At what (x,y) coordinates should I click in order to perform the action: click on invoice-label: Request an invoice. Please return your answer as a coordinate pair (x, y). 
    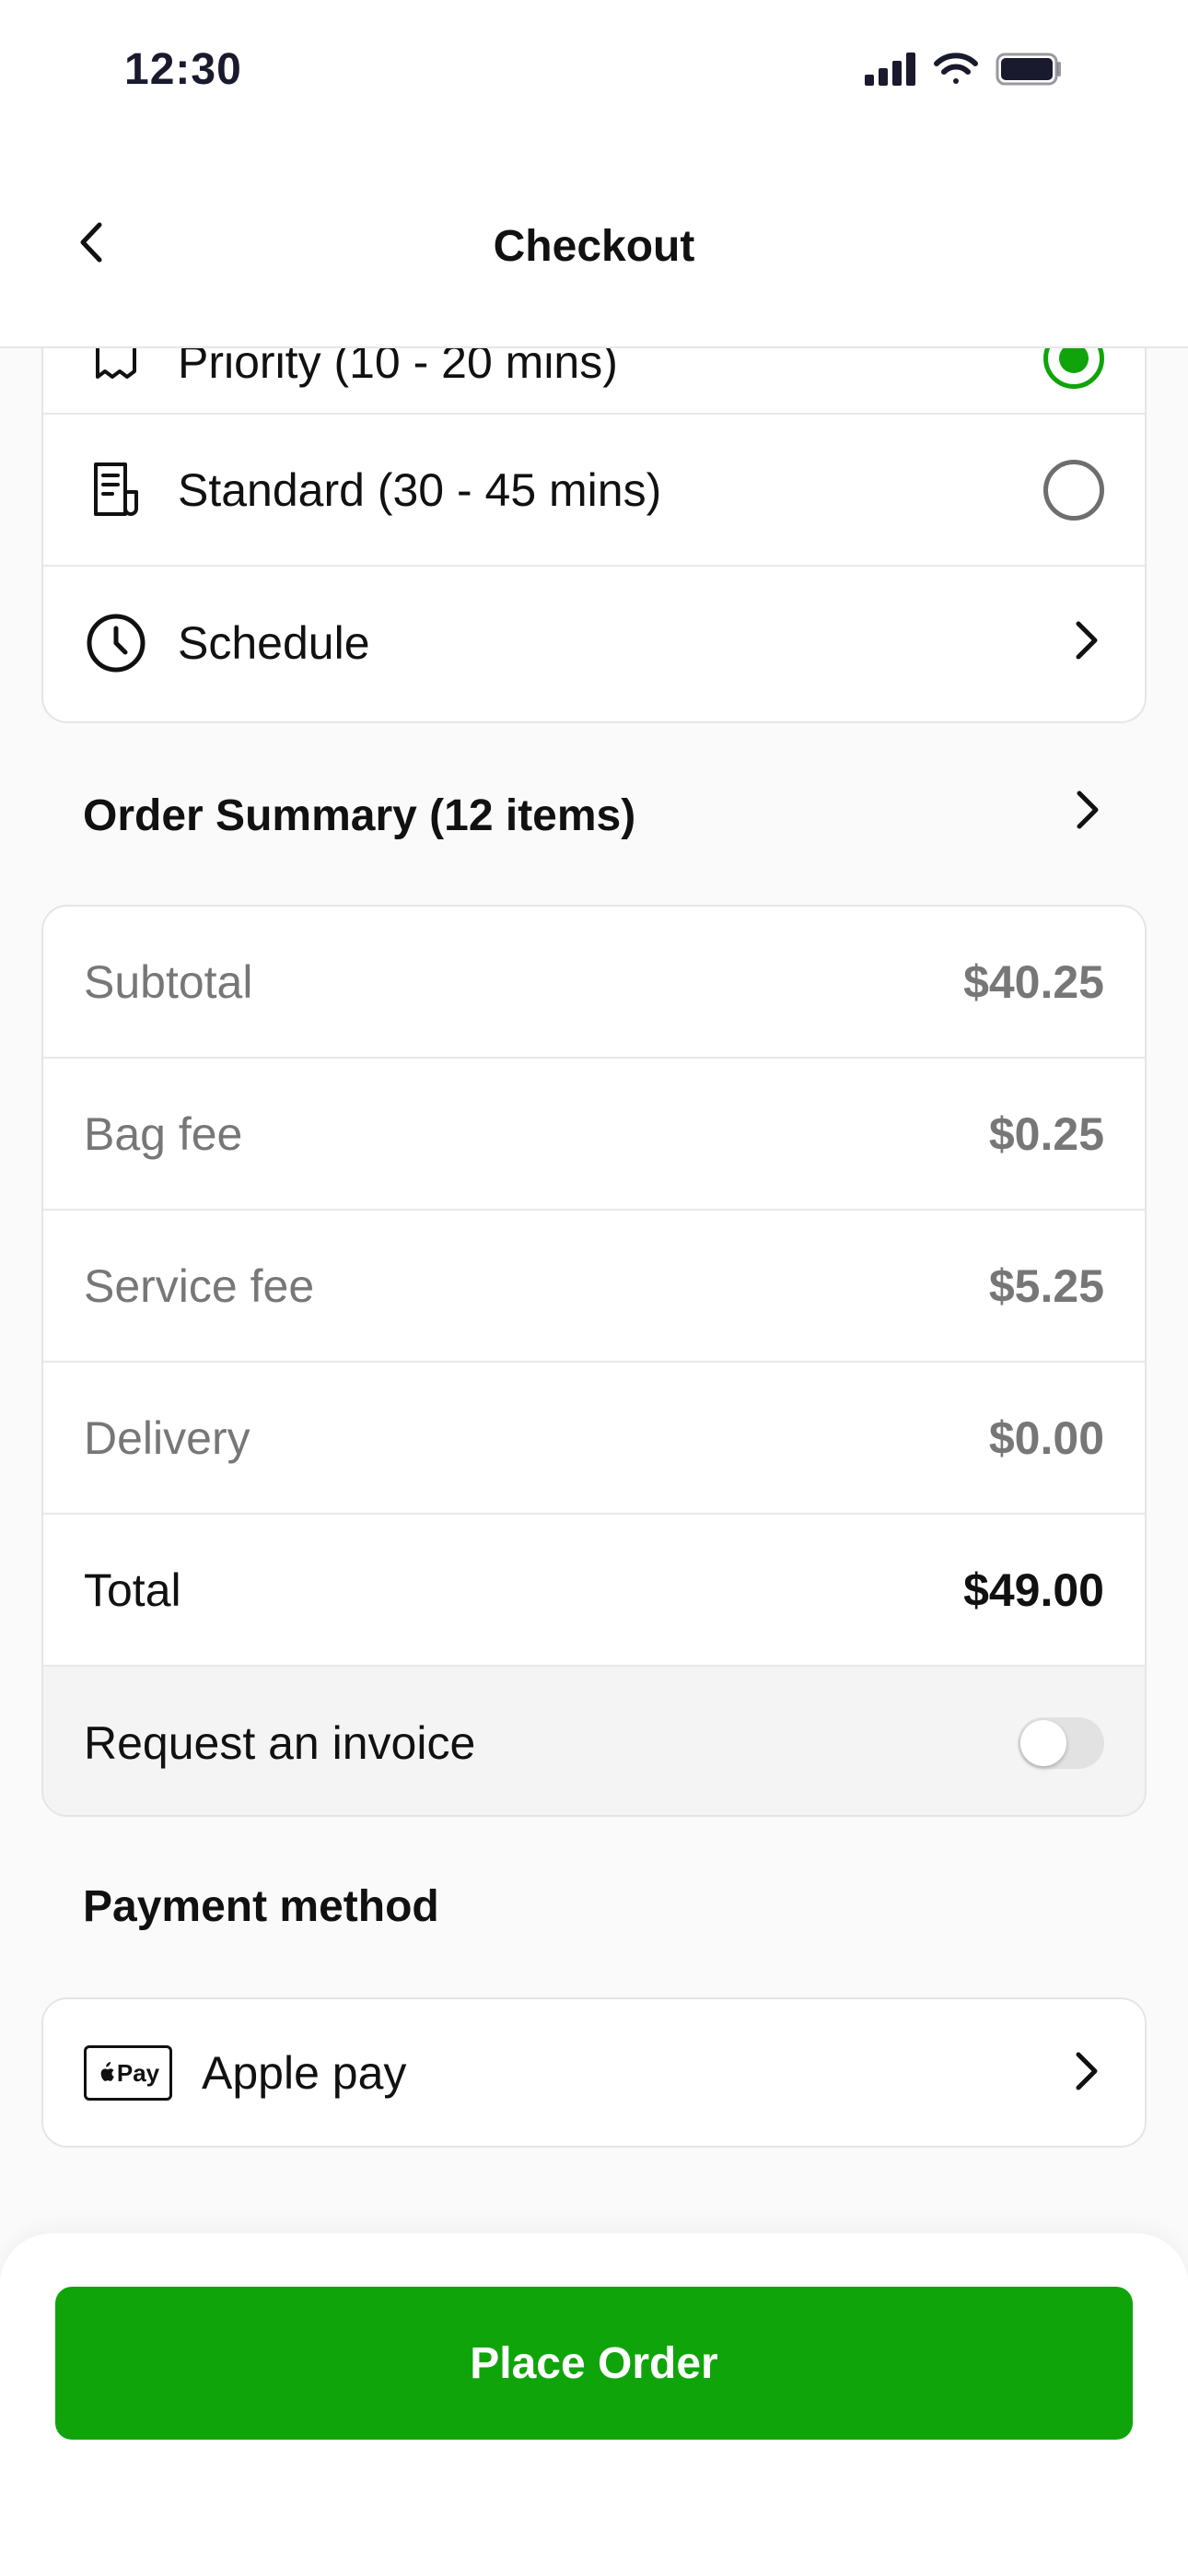
    Looking at the image, I should click on (280, 1743).